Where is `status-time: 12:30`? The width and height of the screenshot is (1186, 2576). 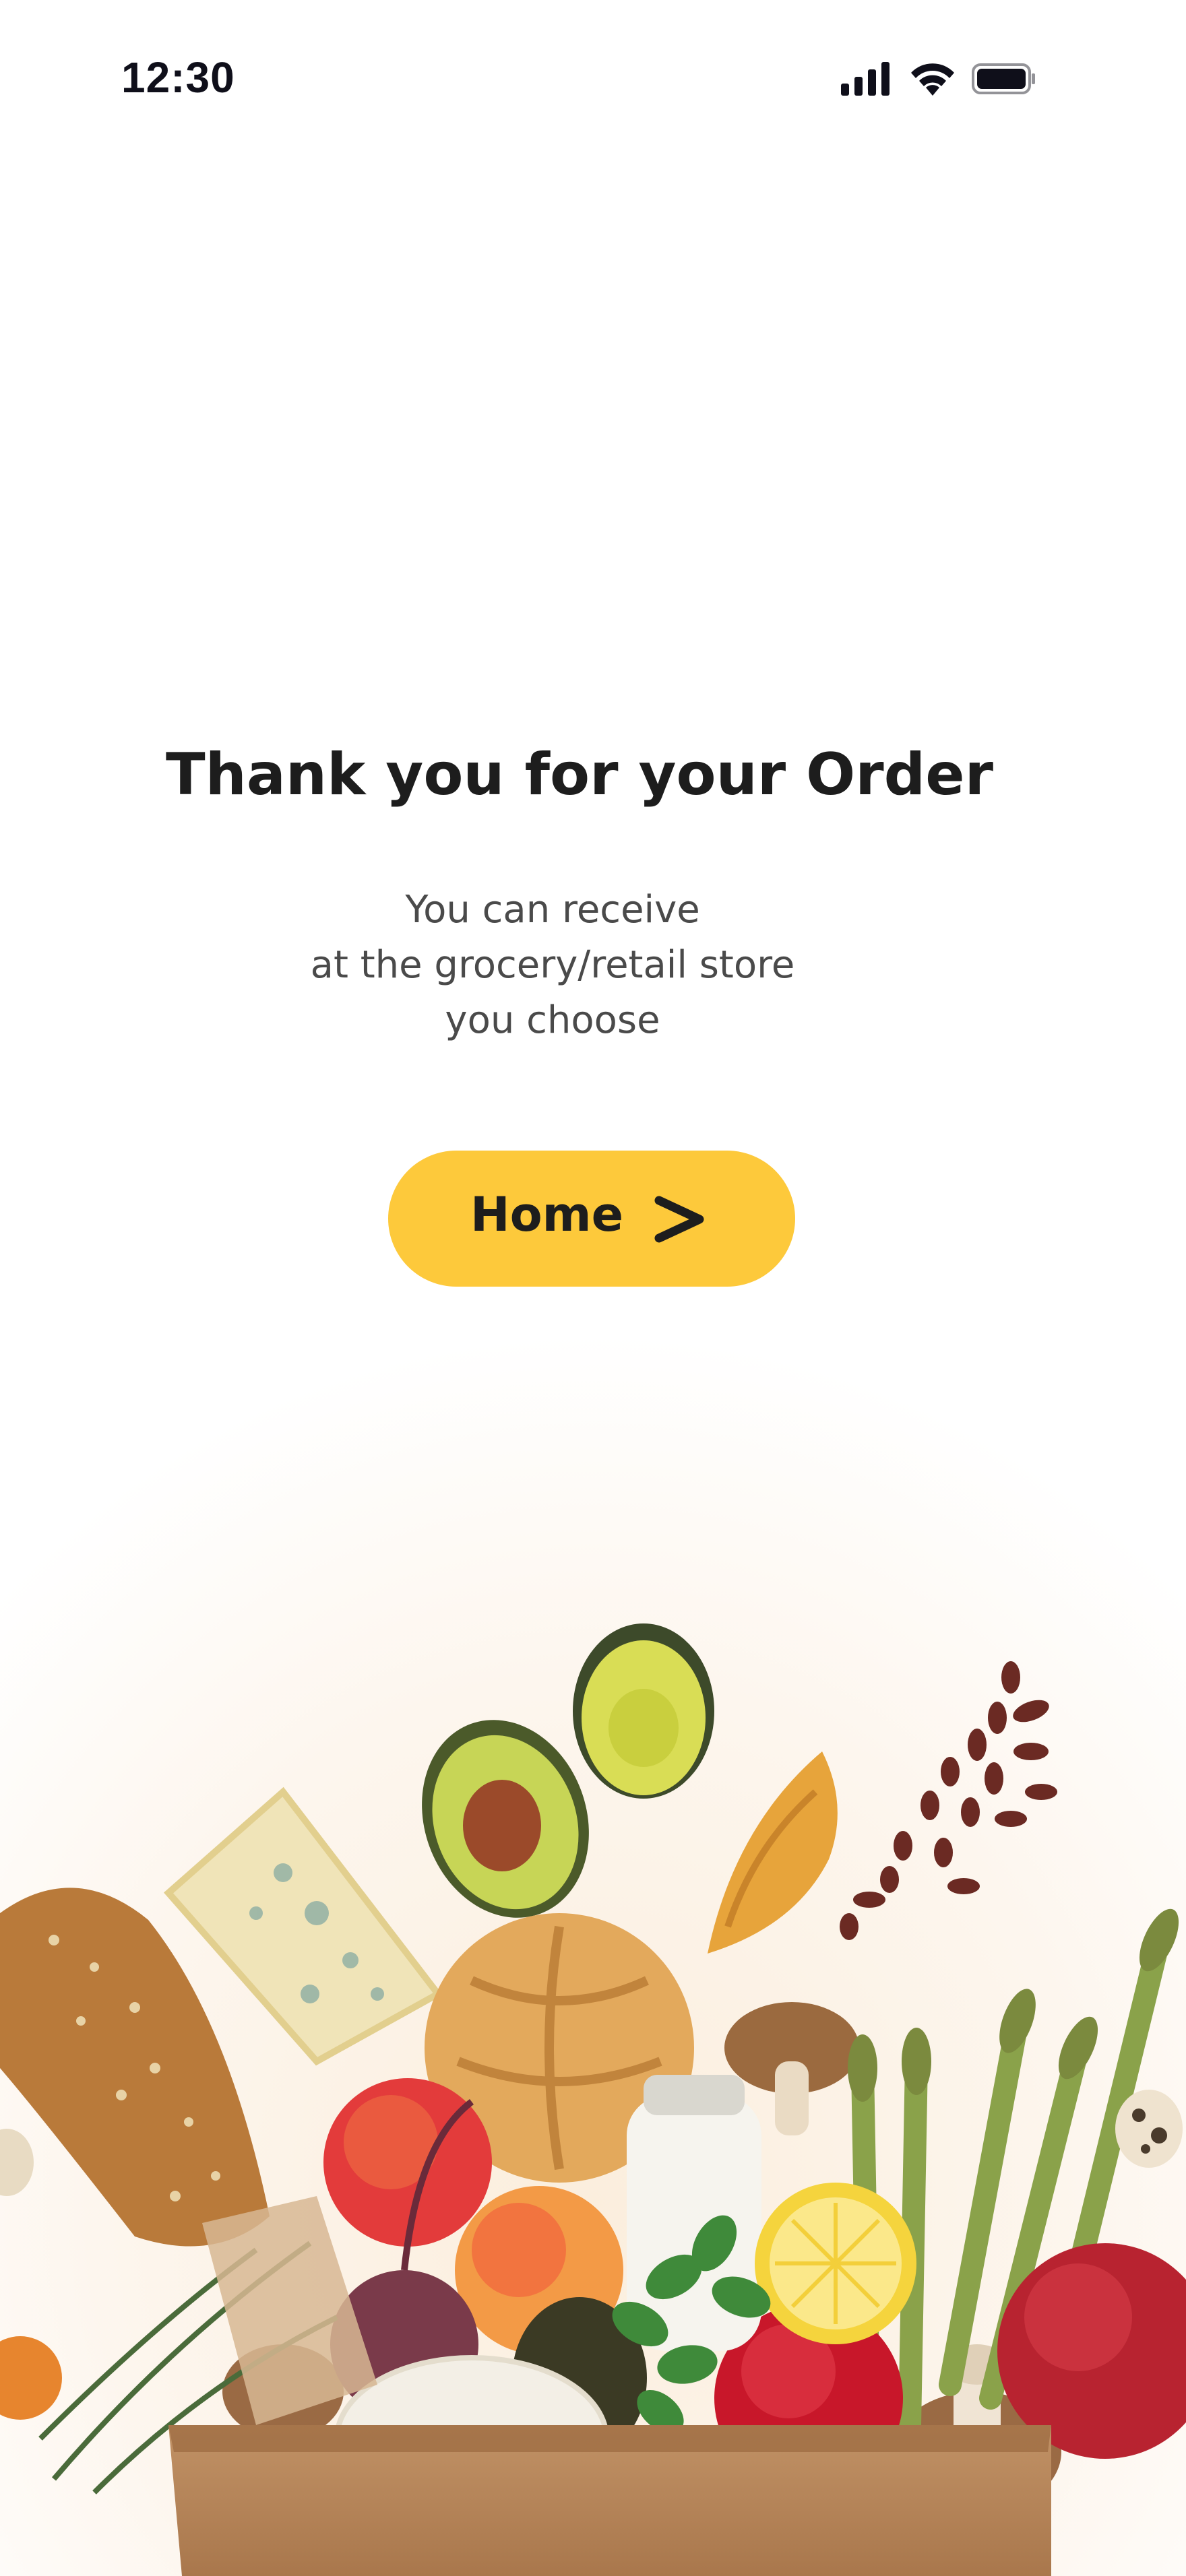 status-time: 12:30 is located at coordinates (178, 78).